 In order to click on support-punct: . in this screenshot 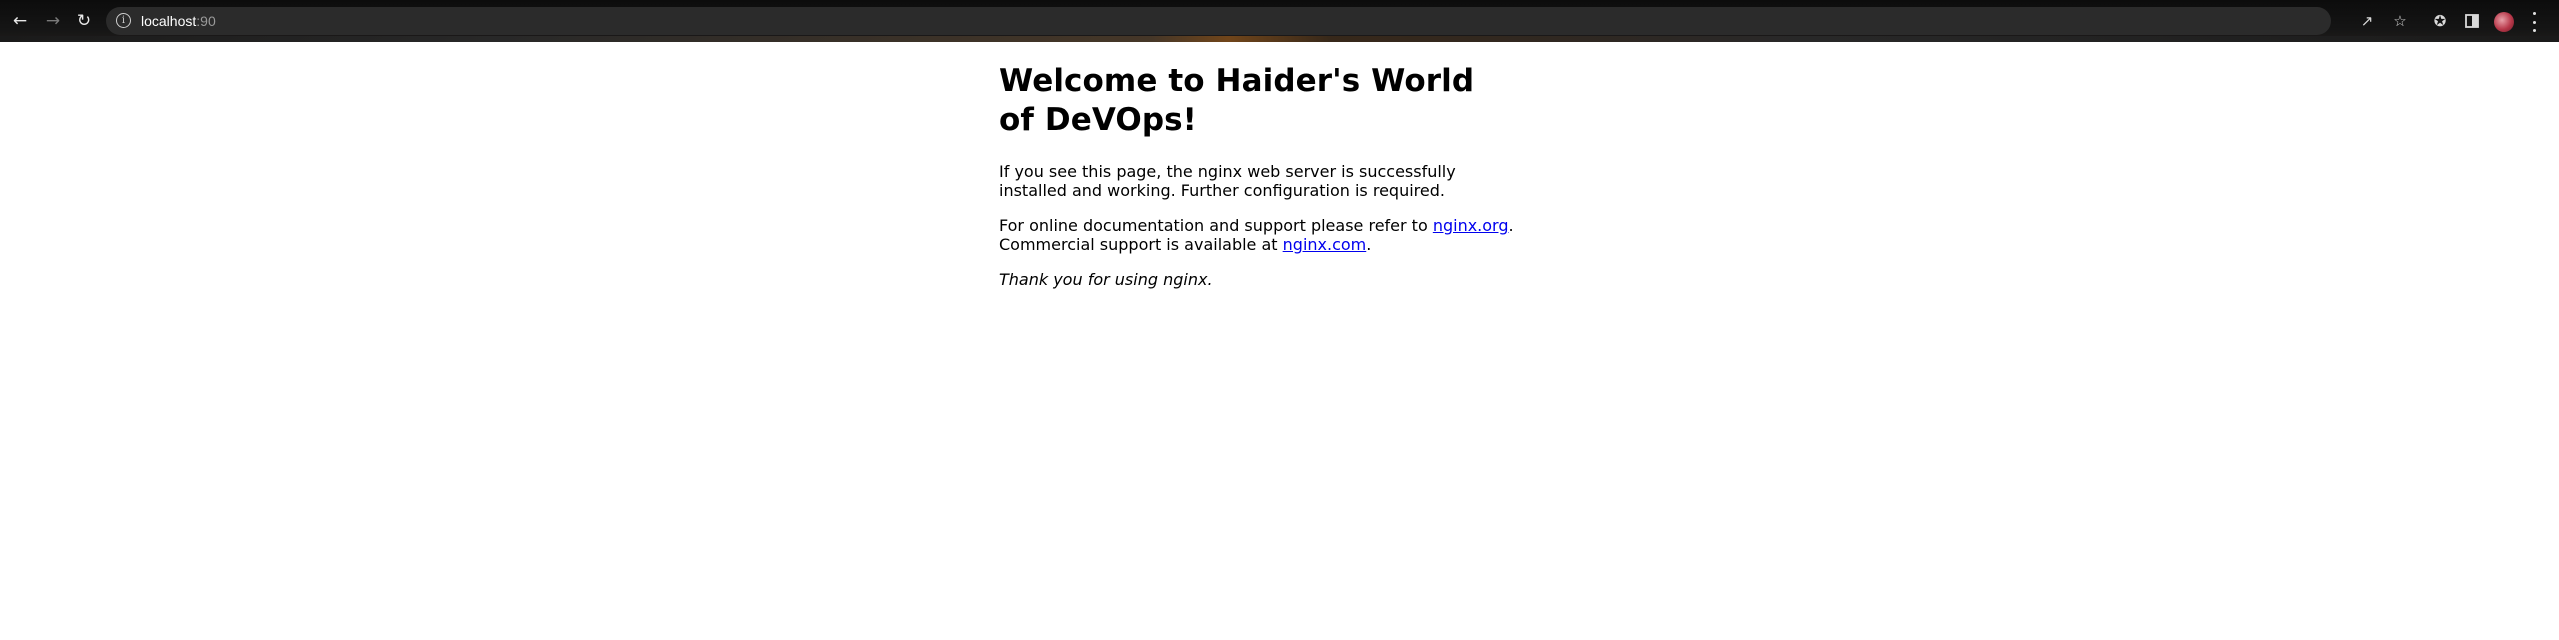, I will do `click(1511, 225)`.